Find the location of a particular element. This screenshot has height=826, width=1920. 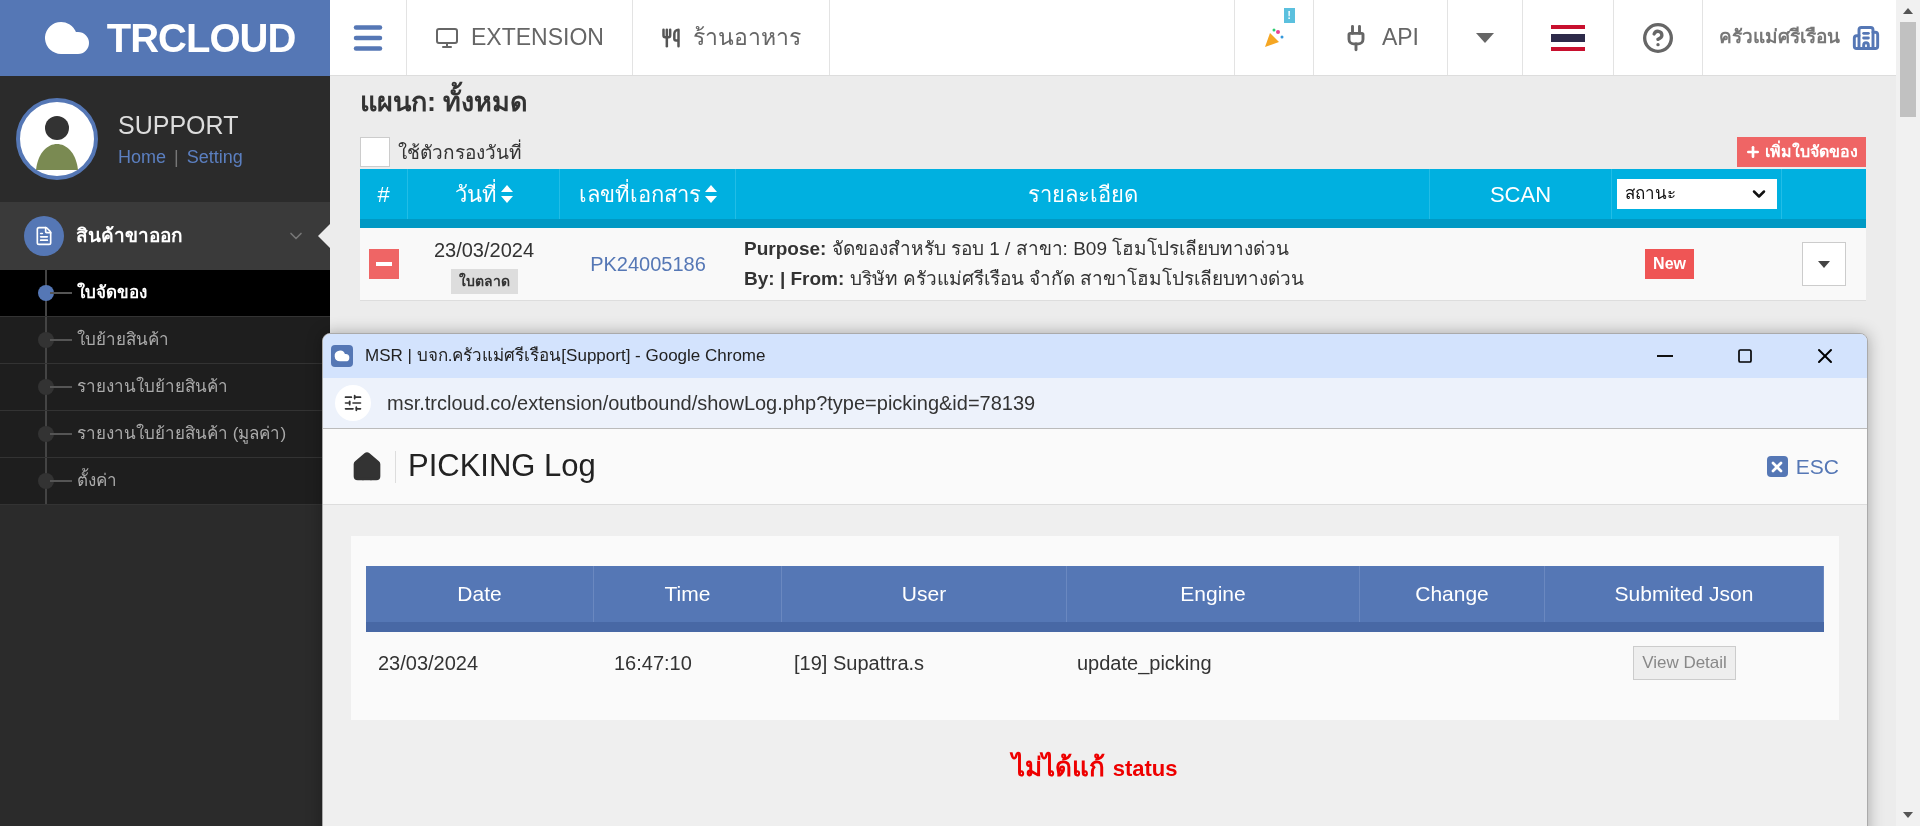

url-text: msr.trcloud.co/extension/outbound/showLog.php?type=picking&id=78139 is located at coordinates (711, 403).